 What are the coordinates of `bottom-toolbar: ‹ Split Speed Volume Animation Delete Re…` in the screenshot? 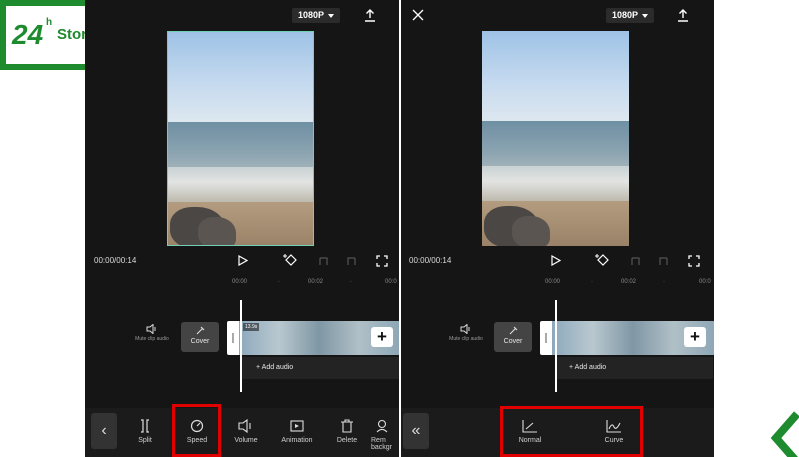 It's located at (242, 432).